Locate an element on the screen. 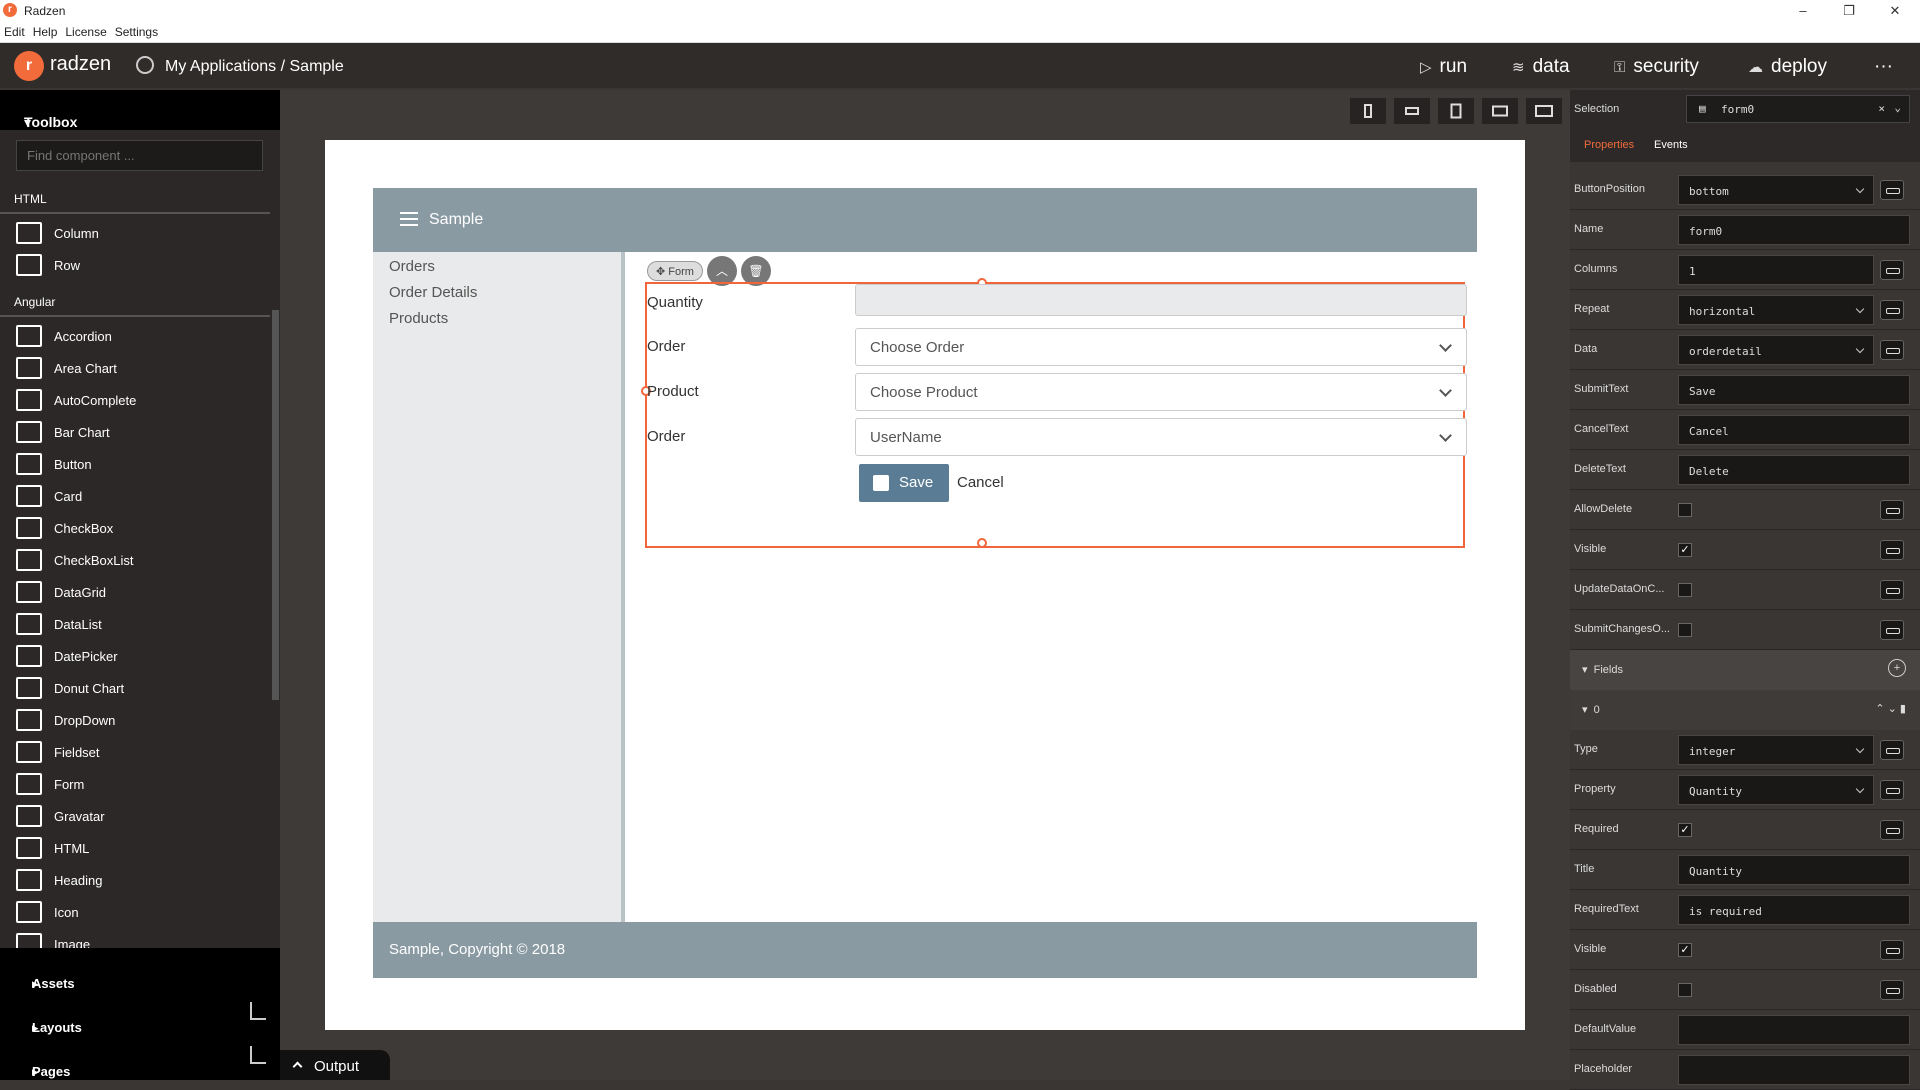 The height and width of the screenshot is (1090, 1920). nav-orders: Orders is located at coordinates (412, 266).